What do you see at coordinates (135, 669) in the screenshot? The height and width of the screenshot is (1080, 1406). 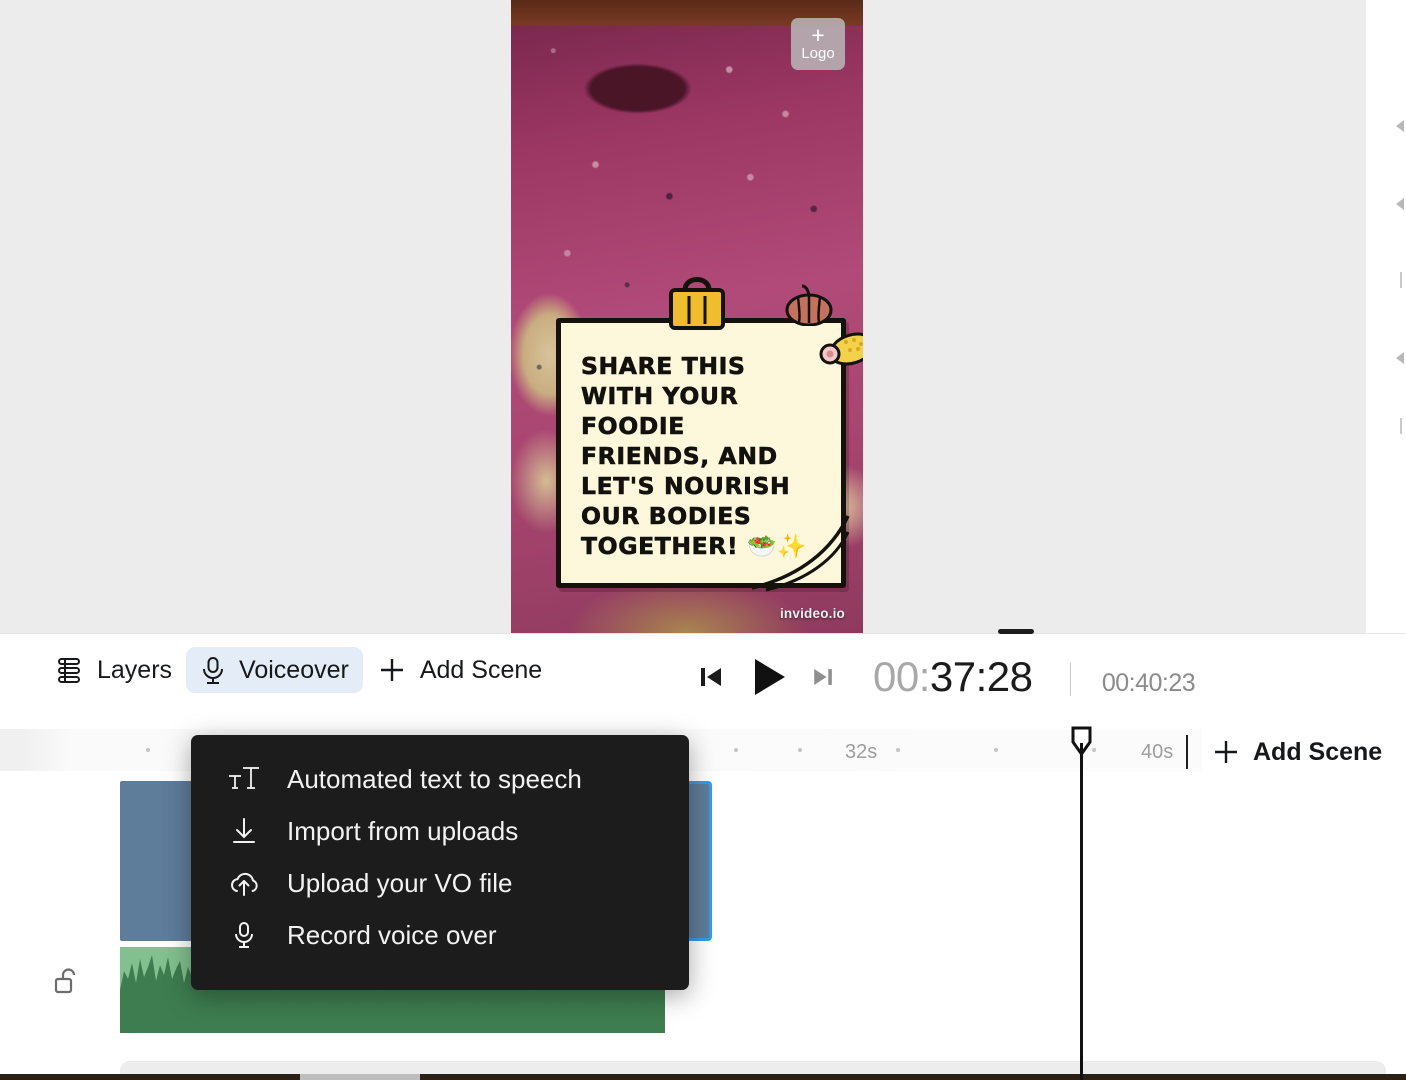 I see `layers-button-label: Layers` at bounding box center [135, 669].